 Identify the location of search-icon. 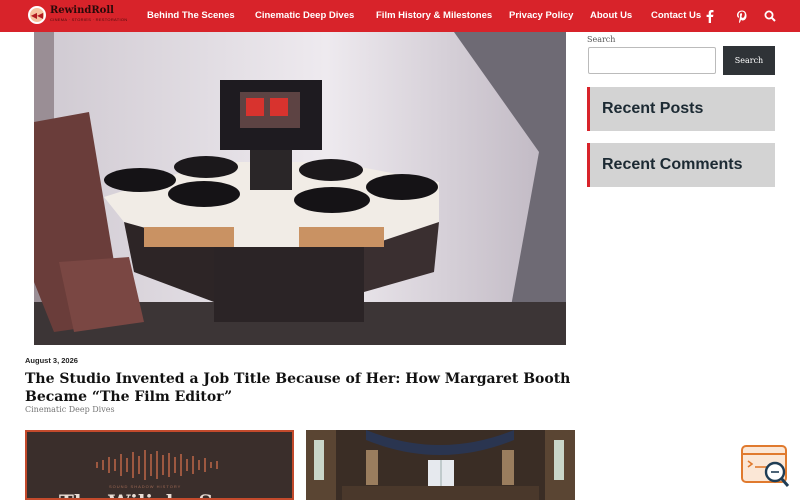
(770, 16).